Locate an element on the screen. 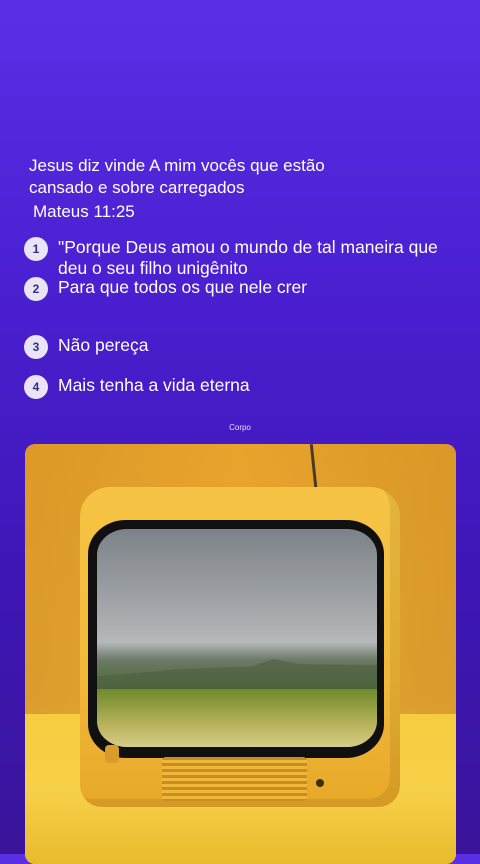  landscape-screen is located at coordinates (237, 638).